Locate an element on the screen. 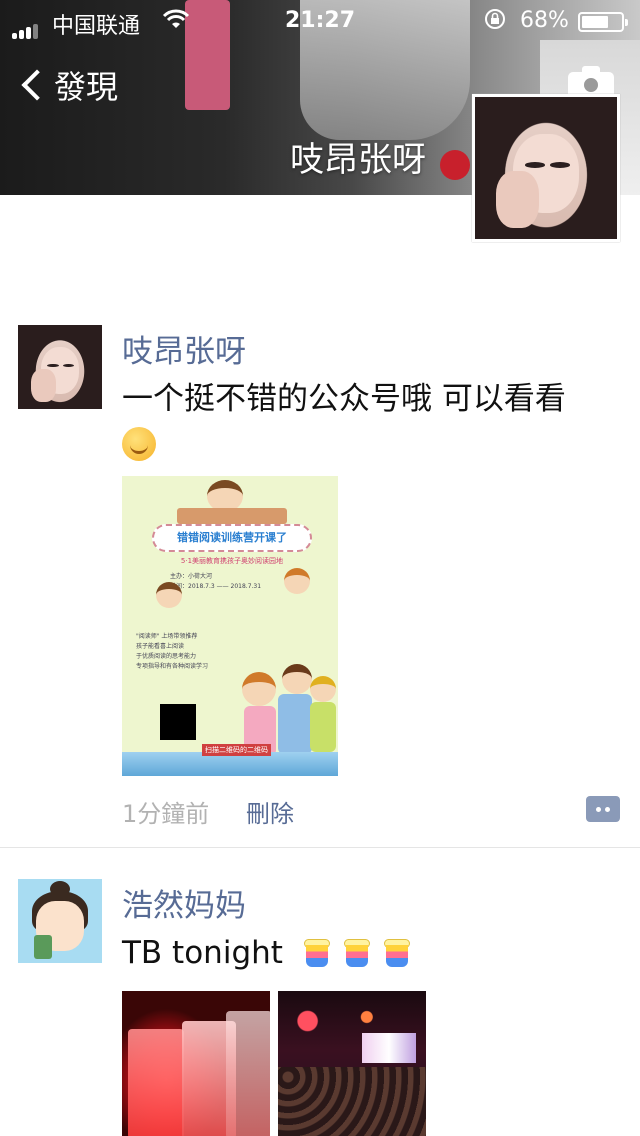 The height and width of the screenshot is (1136, 640). chevron-left-icon is located at coordinates (37, 85).